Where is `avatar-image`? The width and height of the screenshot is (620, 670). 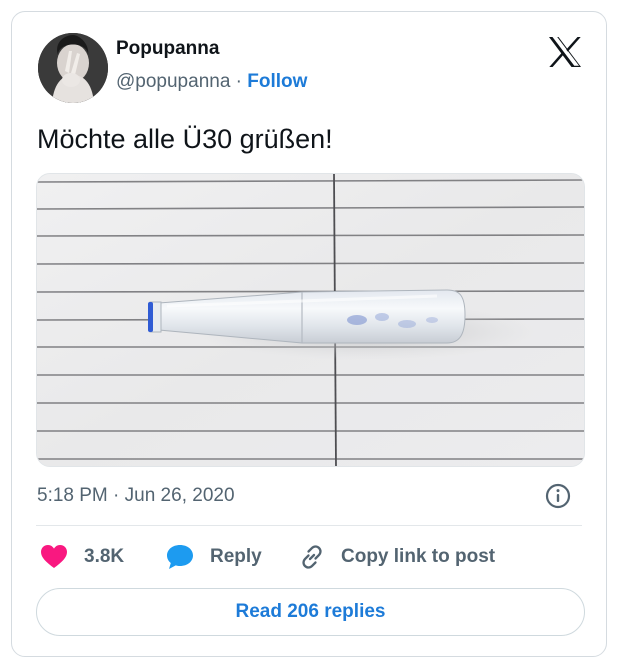 avatar-image is located at coordinates (73, 68).